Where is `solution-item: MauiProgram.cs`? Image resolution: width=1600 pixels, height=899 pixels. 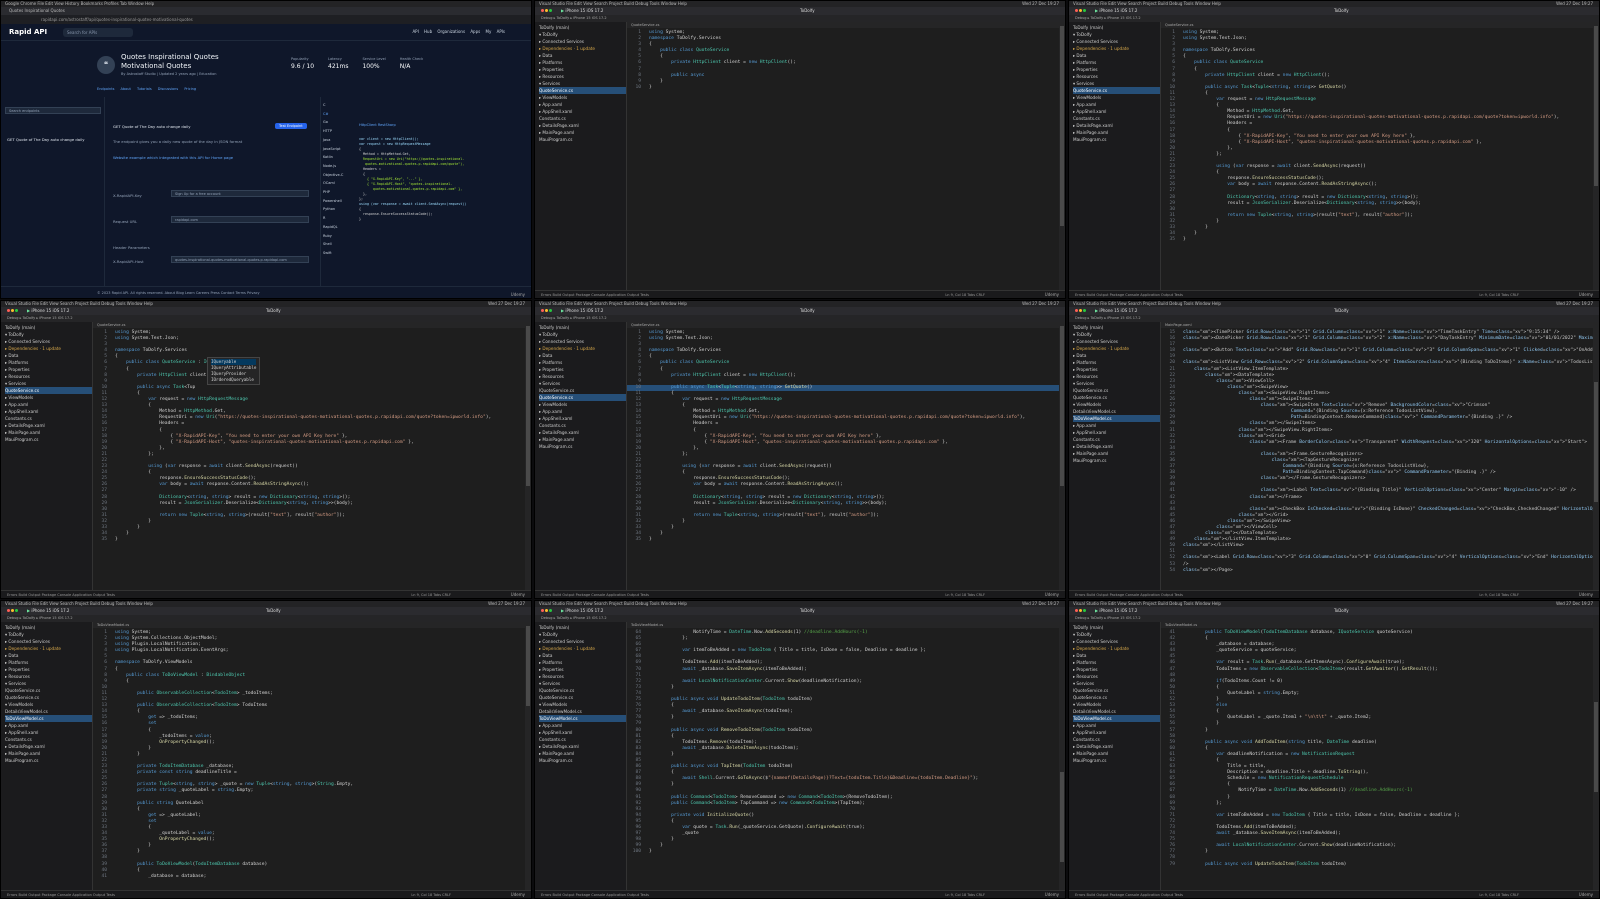 solution-item: MauiProgram.cs is located at coordinates (582, 760).